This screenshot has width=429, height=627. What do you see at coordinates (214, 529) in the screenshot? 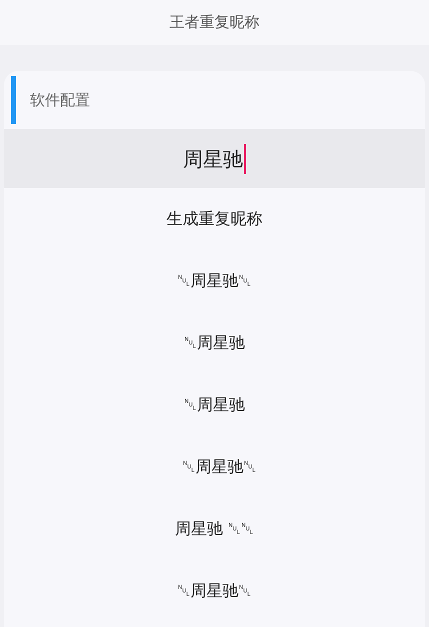
I see `nickname-result: 周星驰 ␀␀` at bounding box center [214, 529].